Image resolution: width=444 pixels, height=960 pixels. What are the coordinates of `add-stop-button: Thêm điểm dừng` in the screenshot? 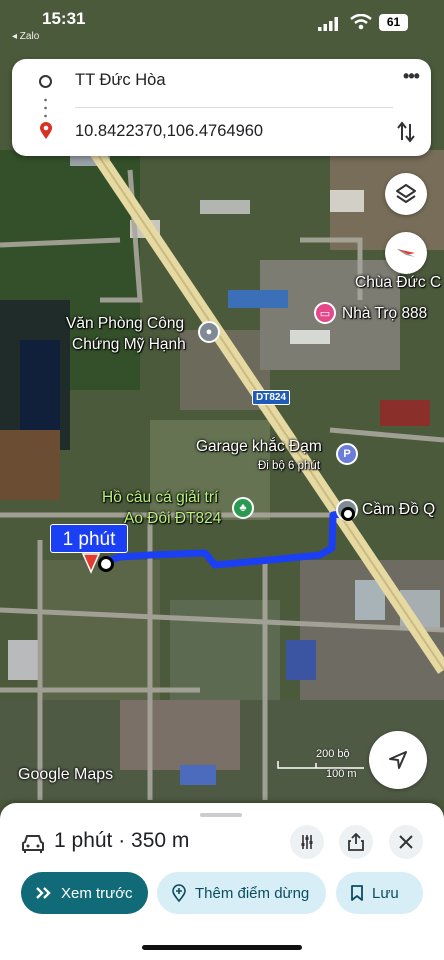 It's located at (241, 893).